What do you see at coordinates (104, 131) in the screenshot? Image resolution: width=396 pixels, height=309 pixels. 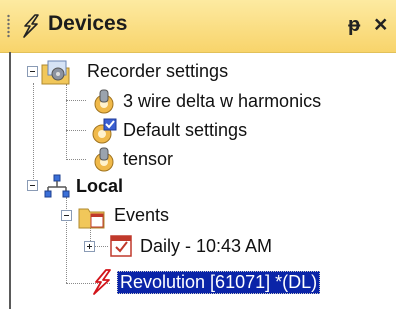 I see `gear-check-icon` at bounding box center [104, 131].